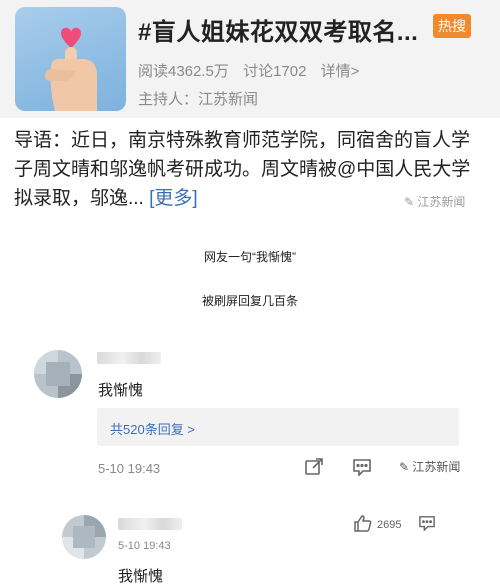  I want to click on hot-badge: 热搜, so click(452, 26).